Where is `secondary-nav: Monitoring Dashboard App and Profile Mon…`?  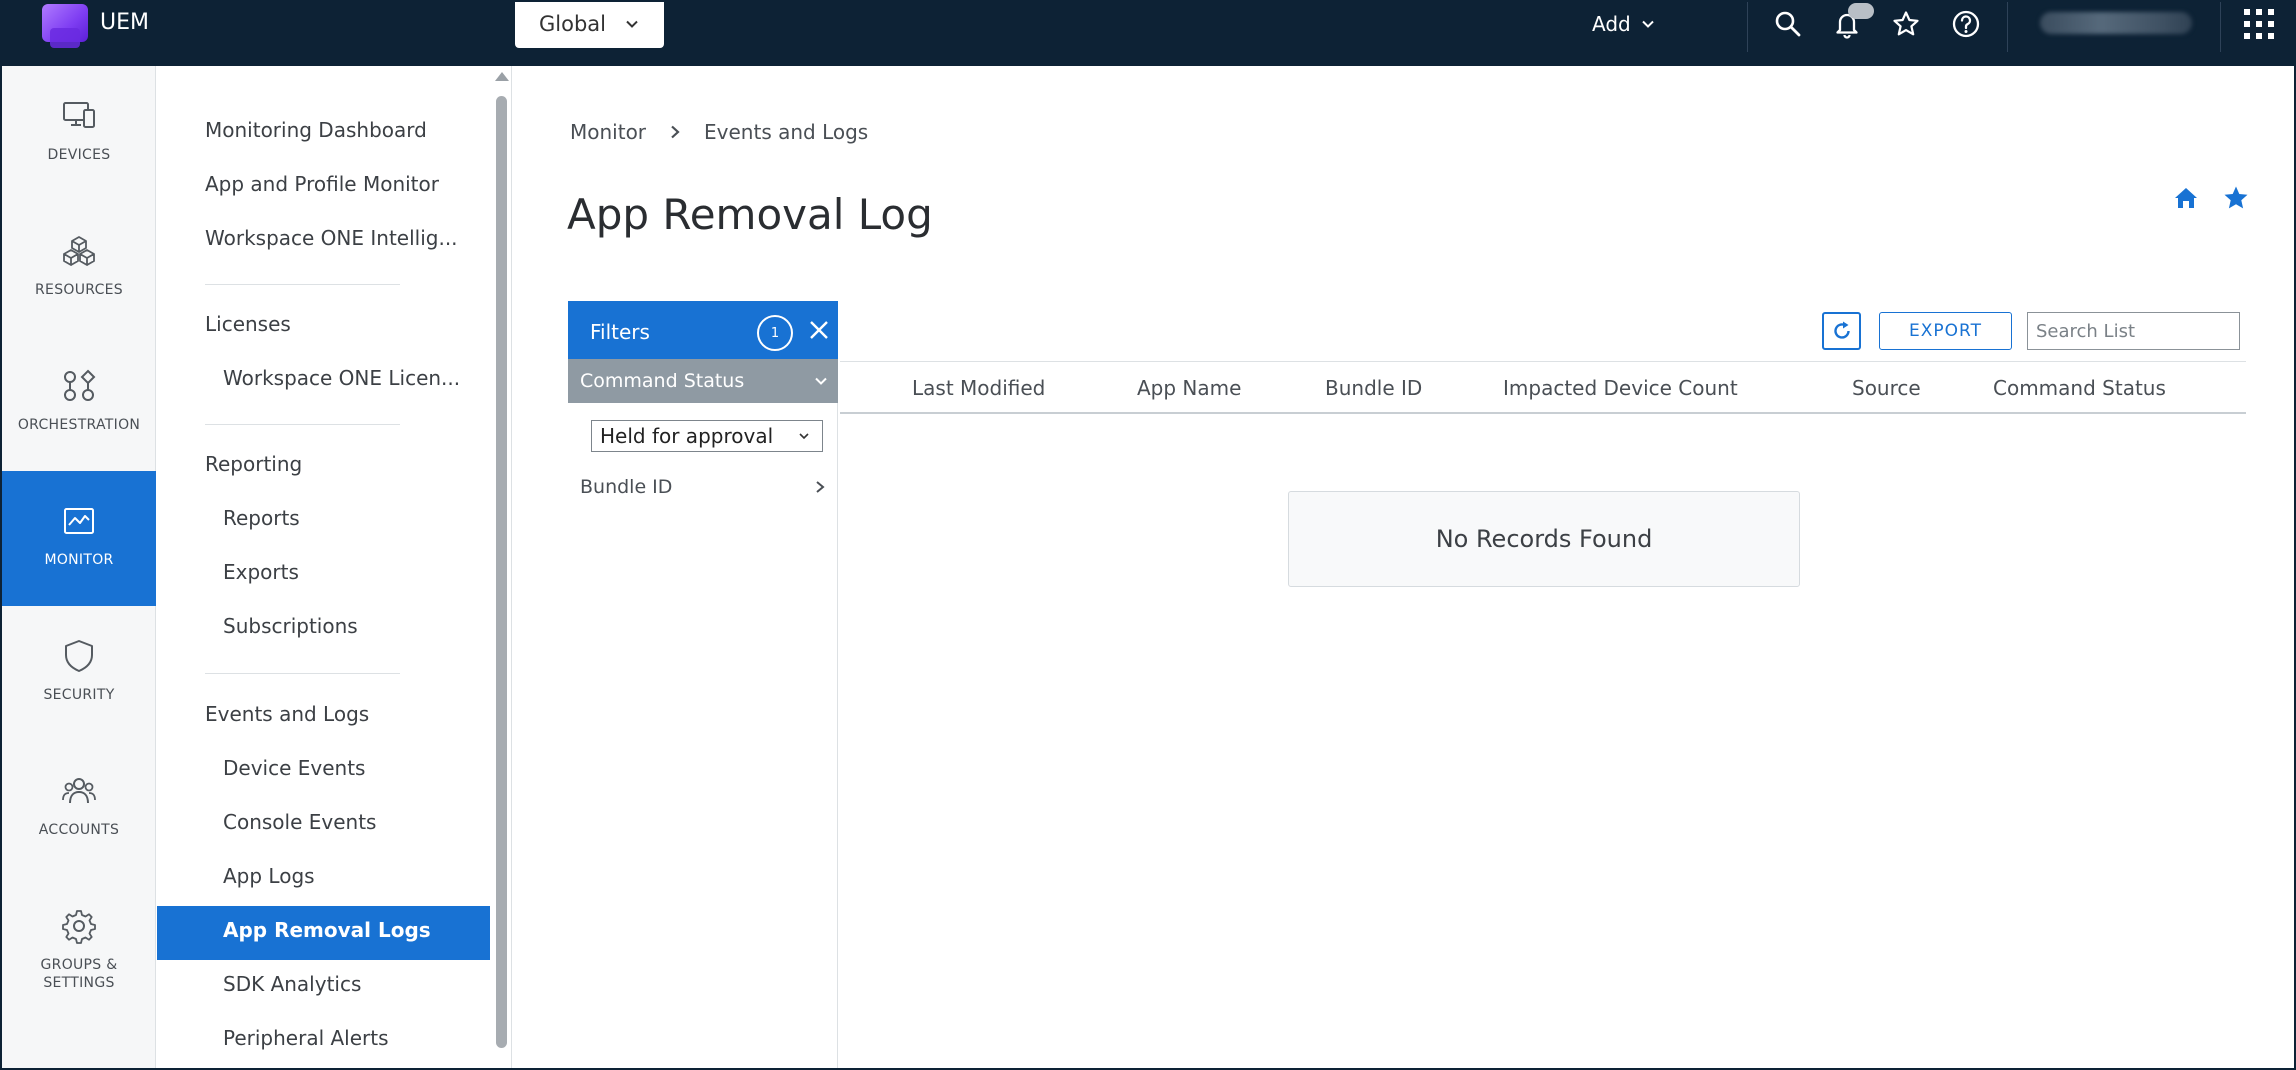
secondary-nav: Monitoring Dashboard App and Profile Mon… is located at coordinates (334, 567).